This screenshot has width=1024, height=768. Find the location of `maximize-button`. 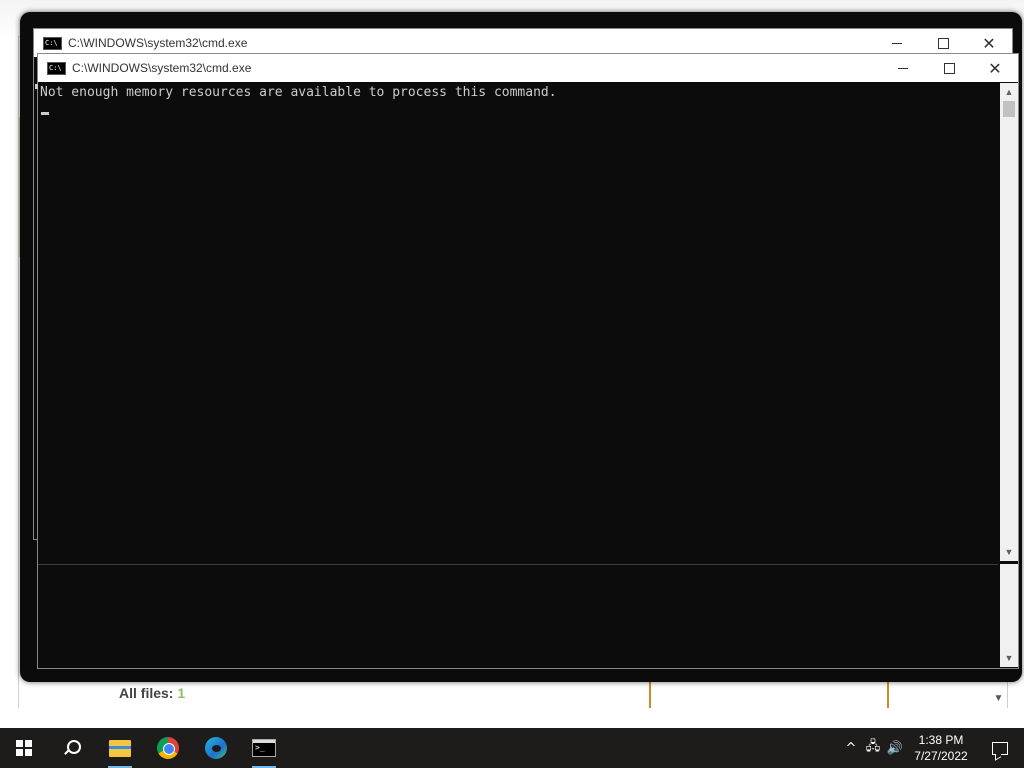

maximize-button is located at coordinates (949, 68).